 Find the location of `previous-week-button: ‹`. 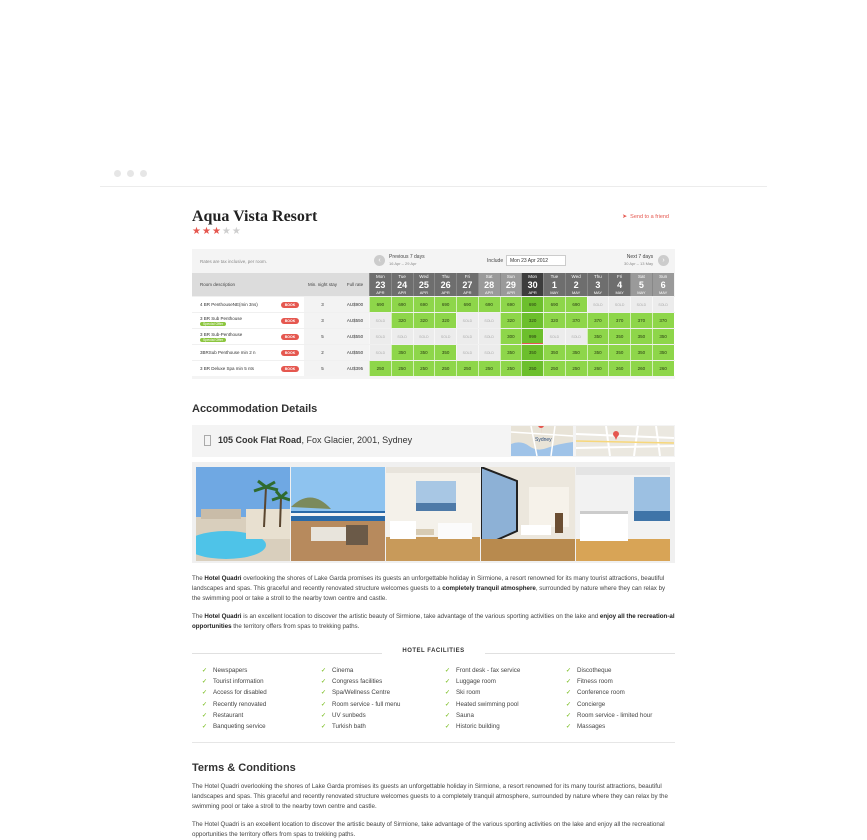

previous-week-button: ‹ is located at coordinates (379, 260).